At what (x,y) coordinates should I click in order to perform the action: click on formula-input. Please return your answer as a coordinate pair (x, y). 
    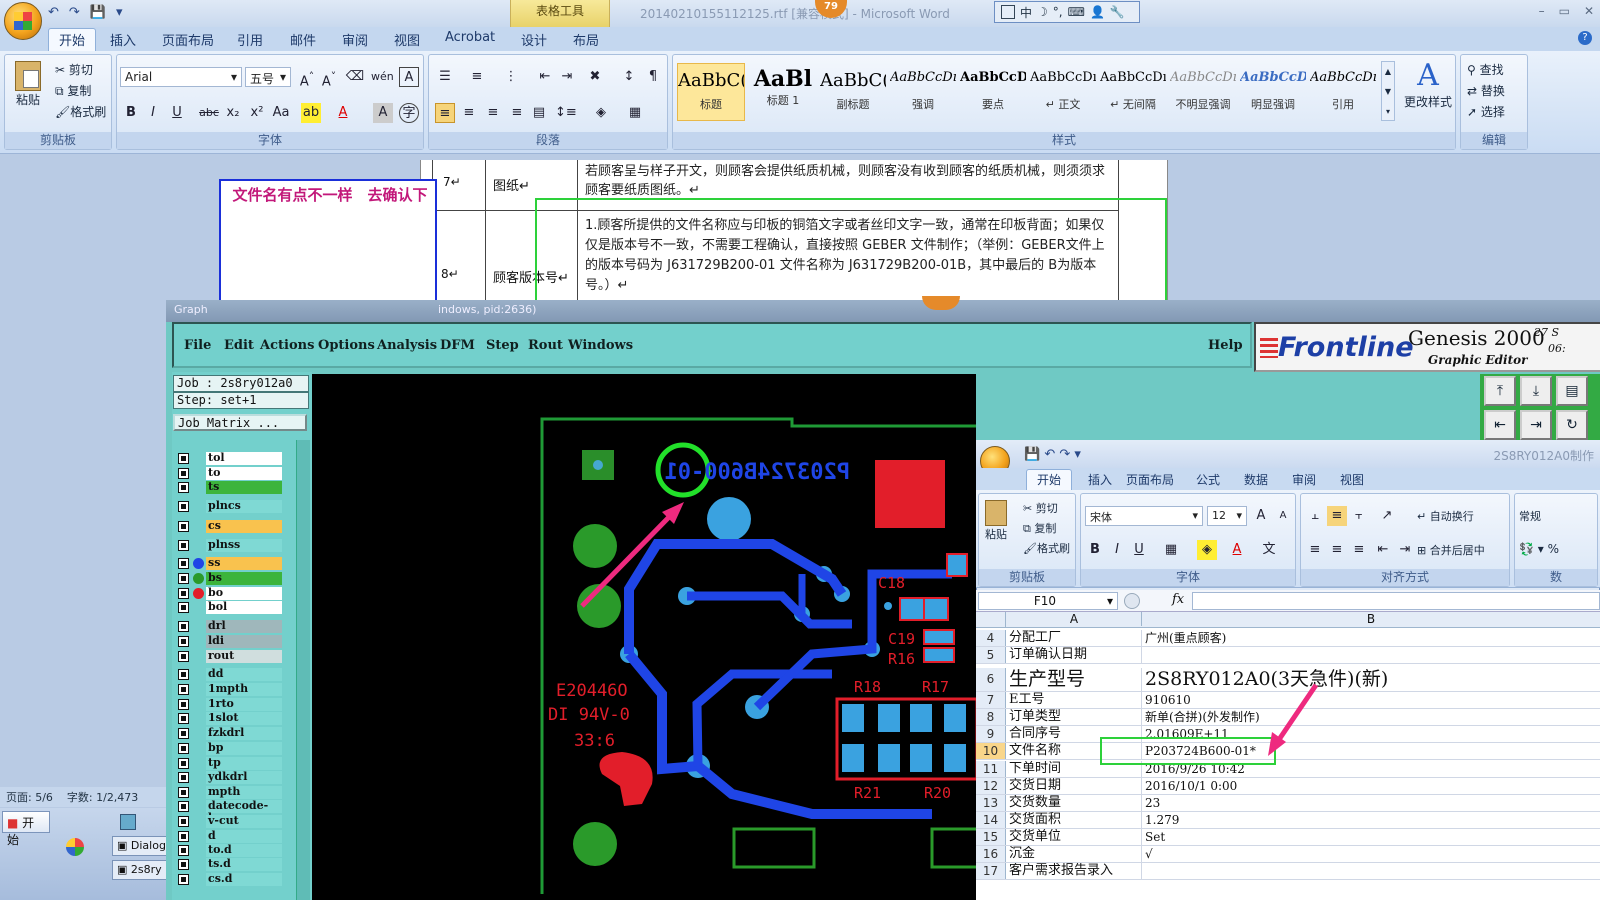
    Looking at the image, I should click on (1396, 601).